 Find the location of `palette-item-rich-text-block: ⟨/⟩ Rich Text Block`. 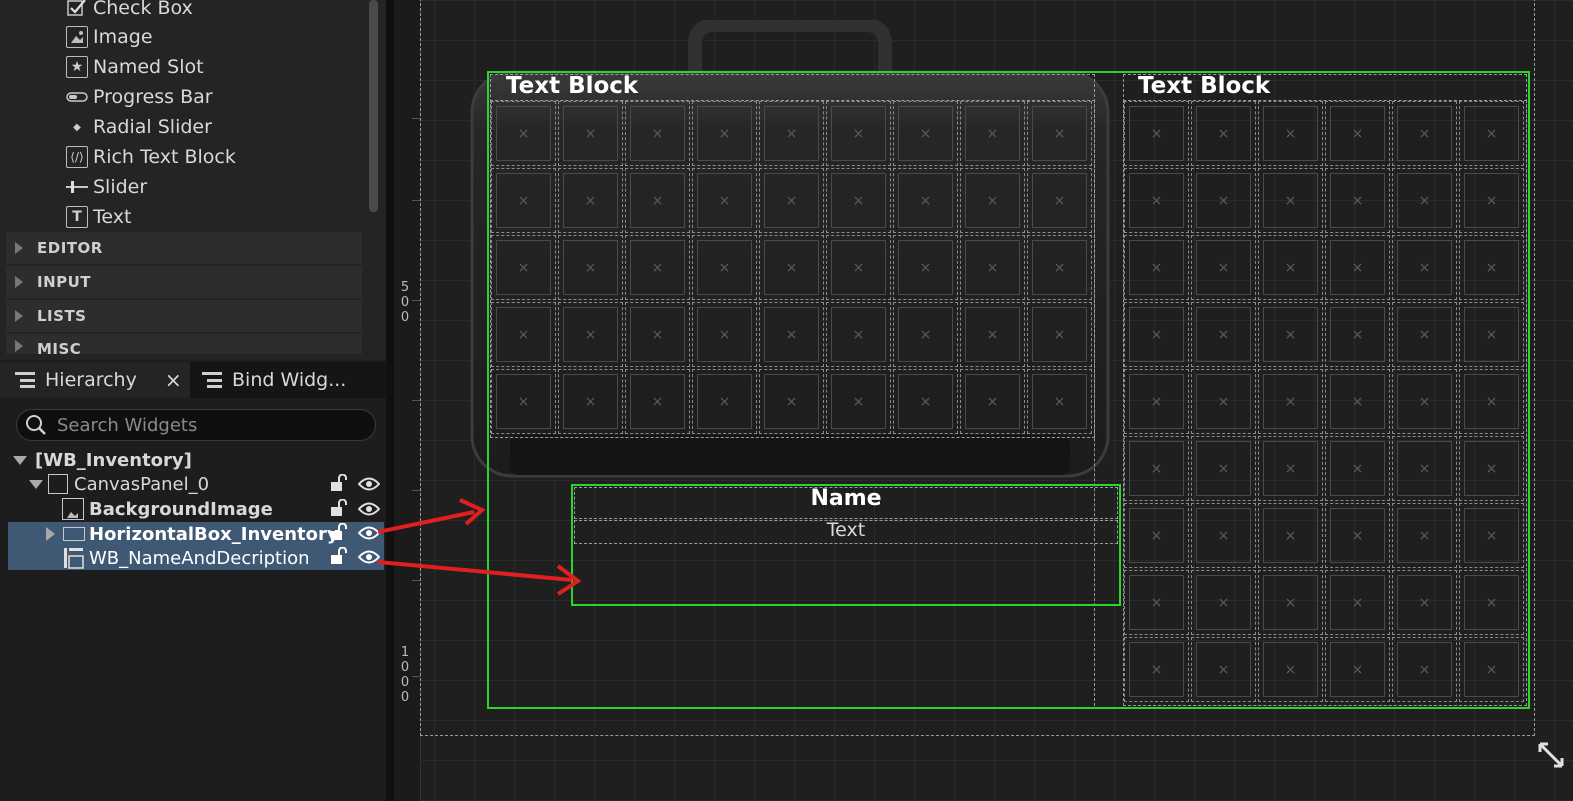

palette-item-rich-text-block: ⟨/⟩ Rich Text Block is located at coordinates (151, 157).